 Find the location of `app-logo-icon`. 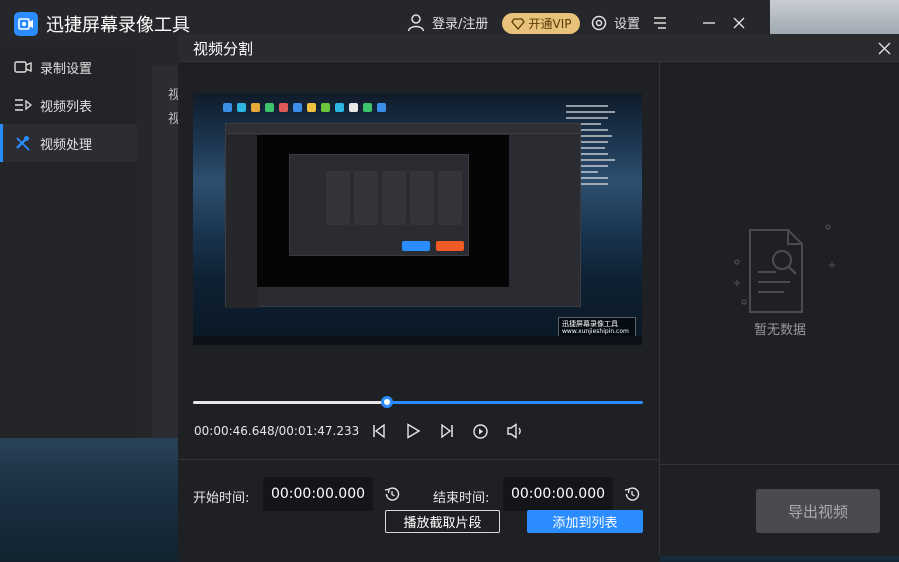

app-logo-icon is located at coordinates (26, 24).